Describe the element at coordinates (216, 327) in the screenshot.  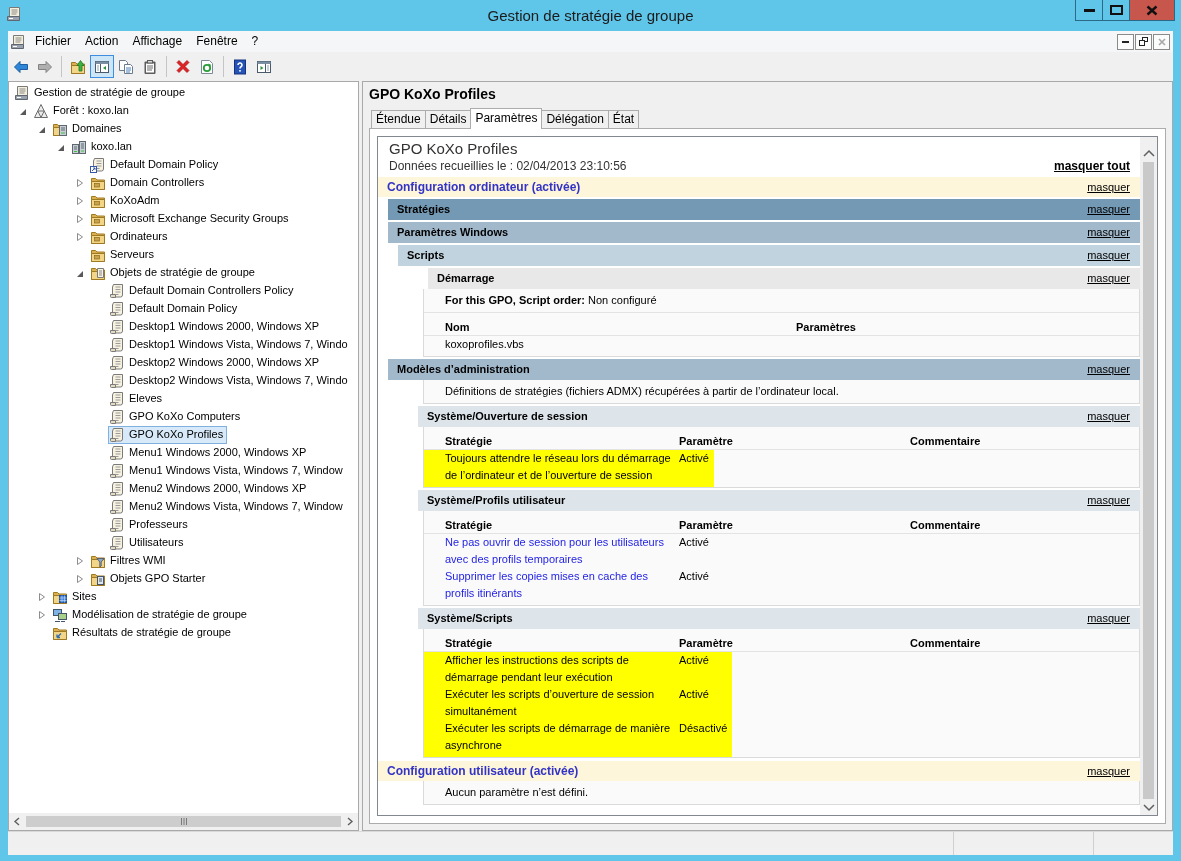
I see `tree-item: Desktop1 Windows 2000, Windows XP` at that location.